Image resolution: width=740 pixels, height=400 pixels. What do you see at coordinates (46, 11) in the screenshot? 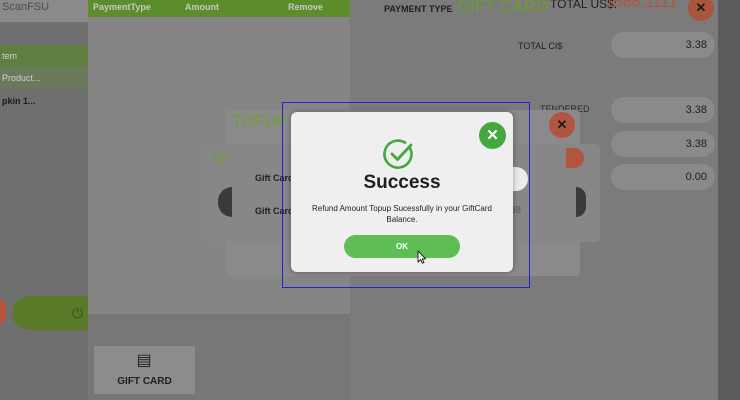
I see `search-field: ScanFSU` at bounding box center [46, 11].